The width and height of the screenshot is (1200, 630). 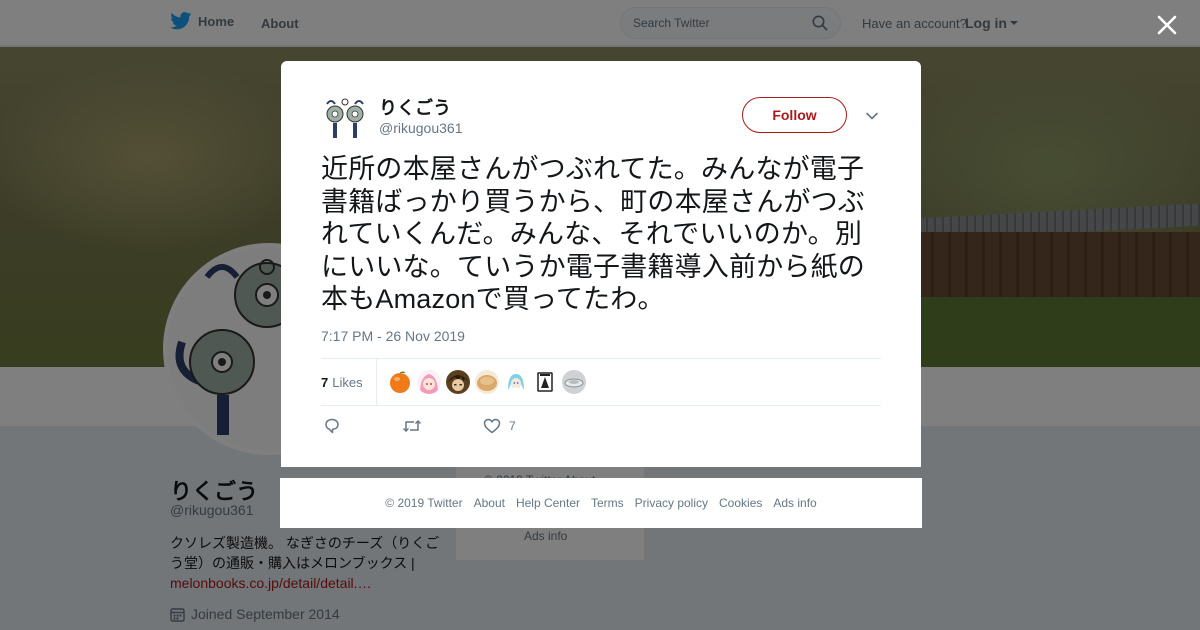 I want to click on anime-girl-avatar-icon, so click(x=429, y=382).